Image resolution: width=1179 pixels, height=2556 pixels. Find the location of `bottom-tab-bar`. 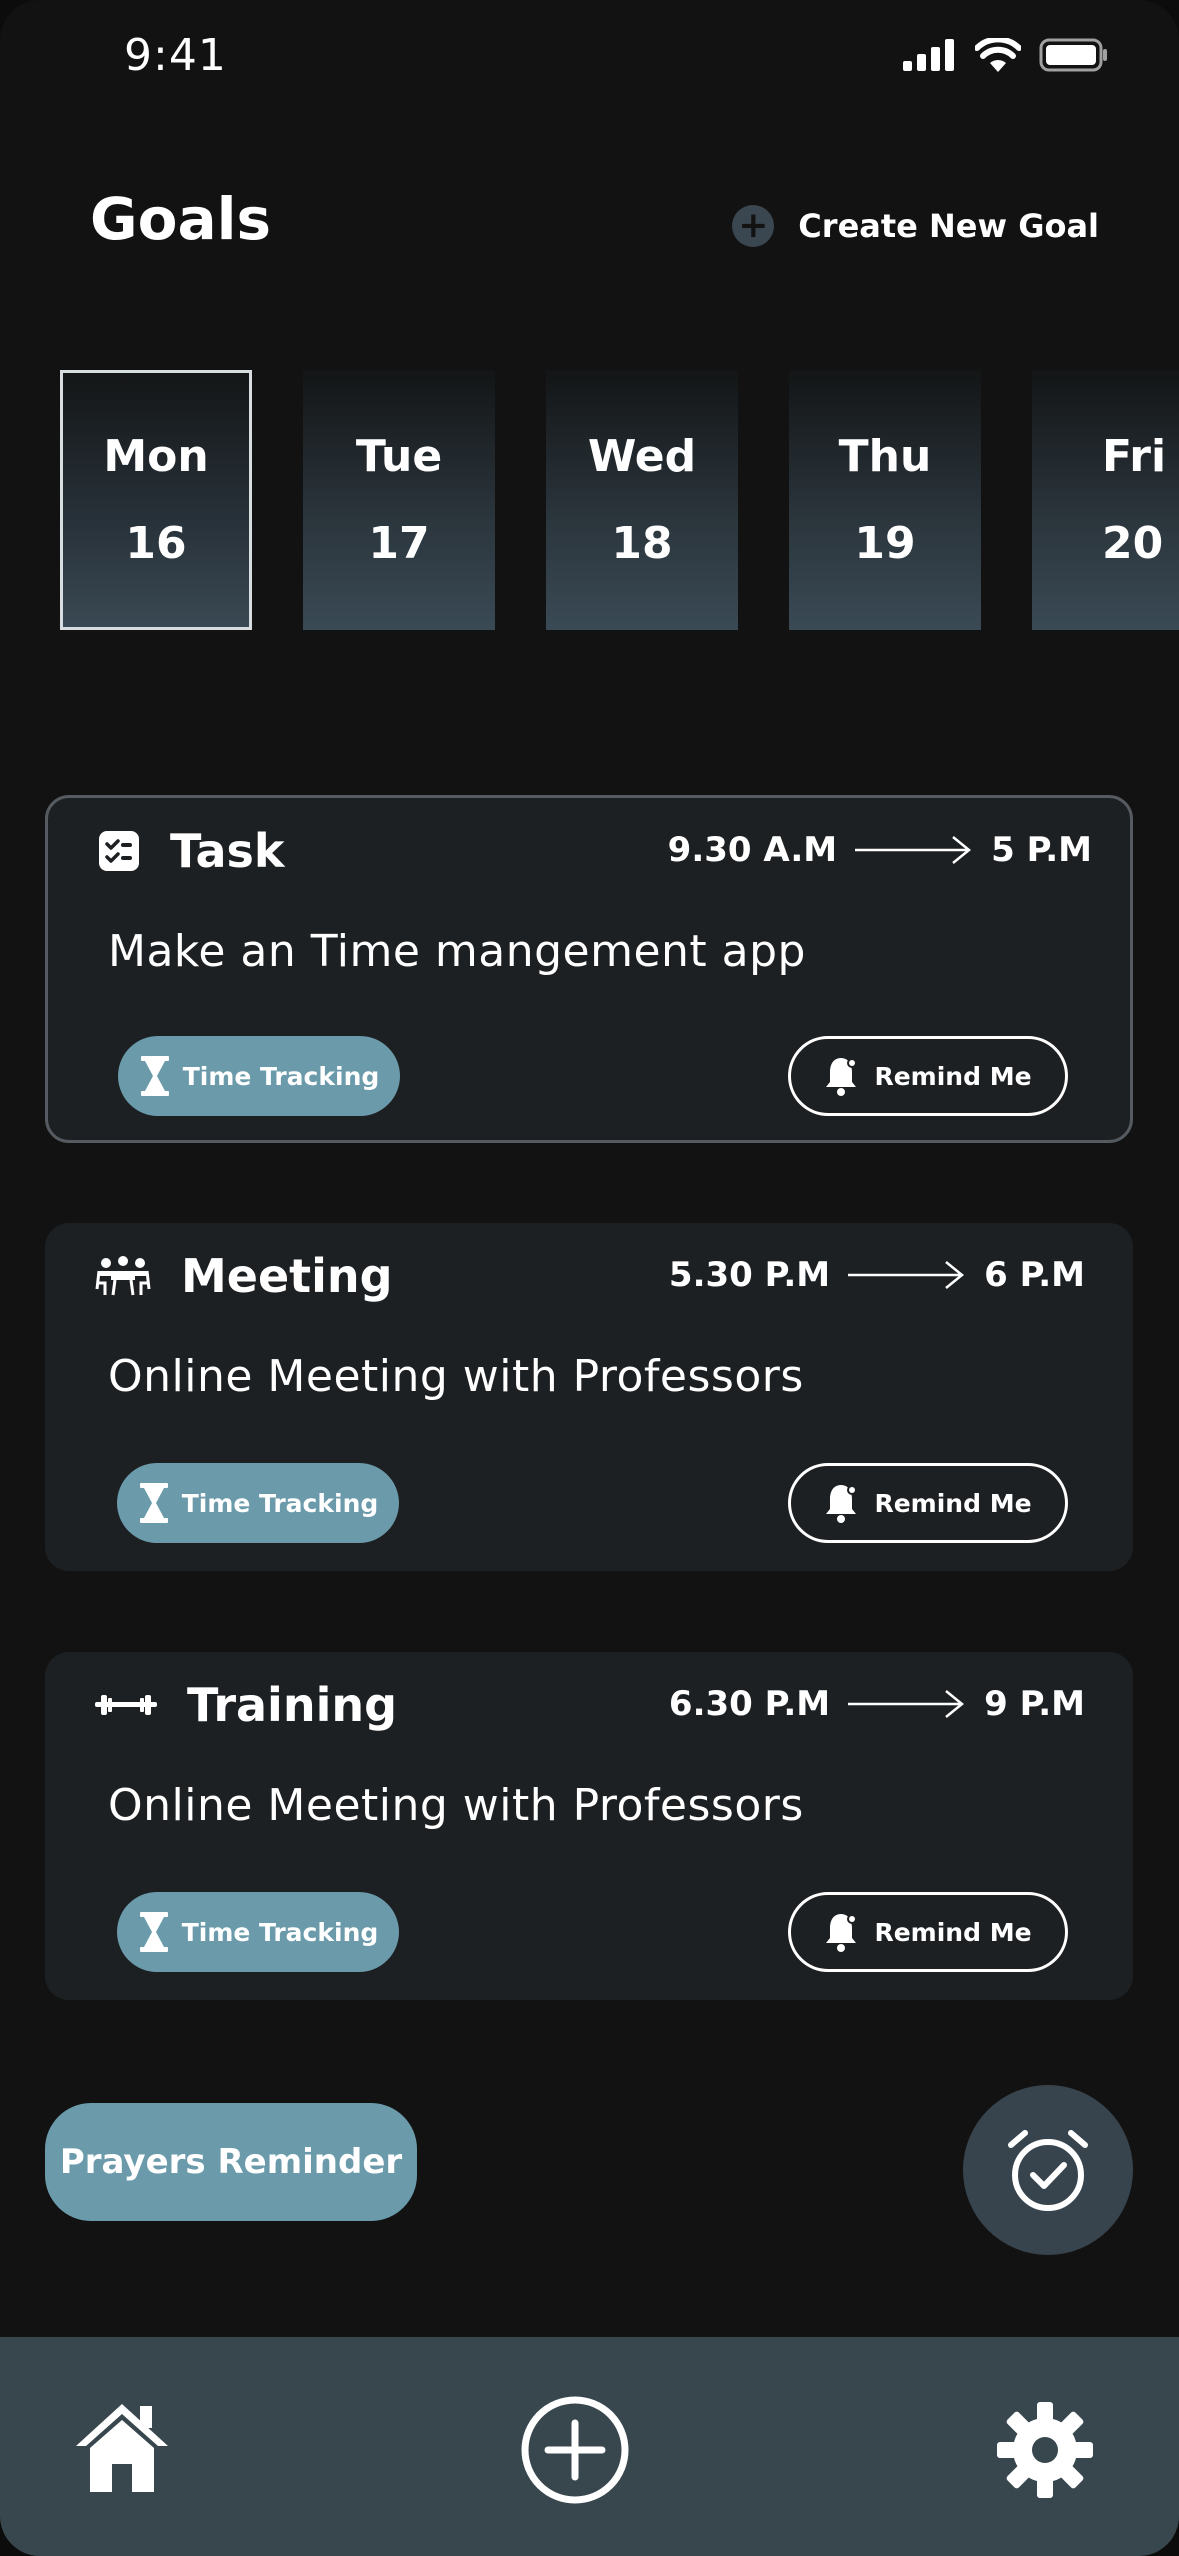

bottom-tab-bar is located at coordinates (589, 2446).